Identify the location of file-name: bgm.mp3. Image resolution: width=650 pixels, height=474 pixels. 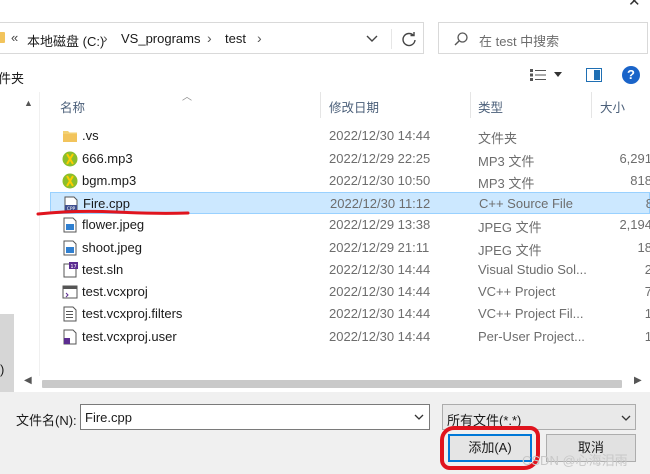
(109, 180).